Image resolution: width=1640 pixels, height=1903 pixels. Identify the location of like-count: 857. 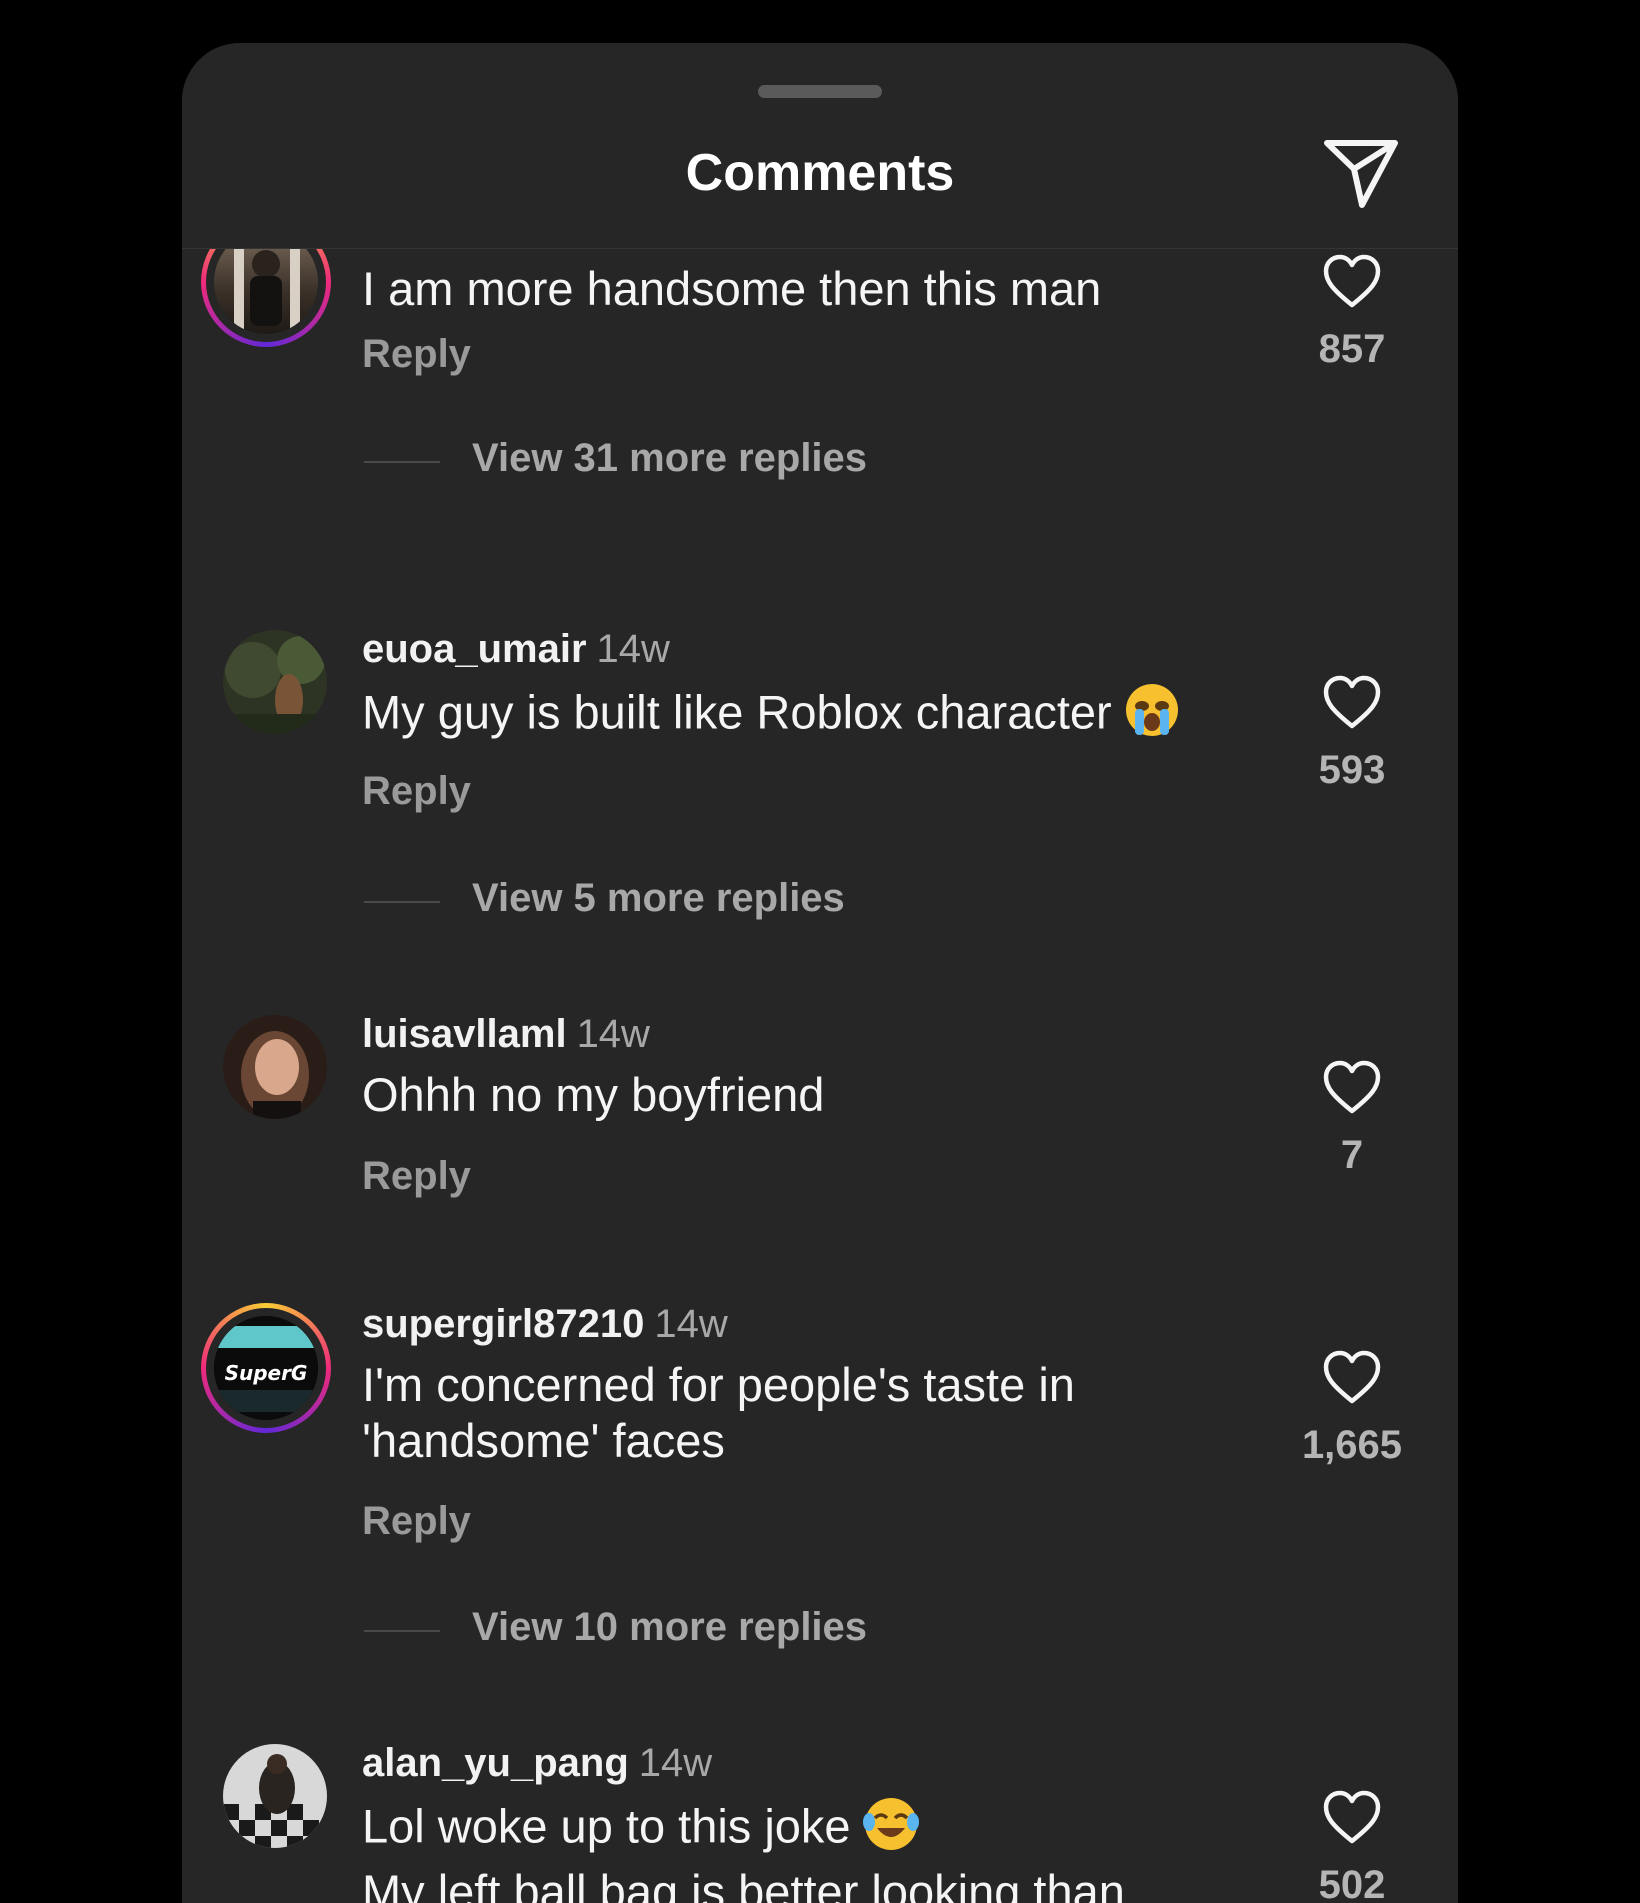
(1352, 349).